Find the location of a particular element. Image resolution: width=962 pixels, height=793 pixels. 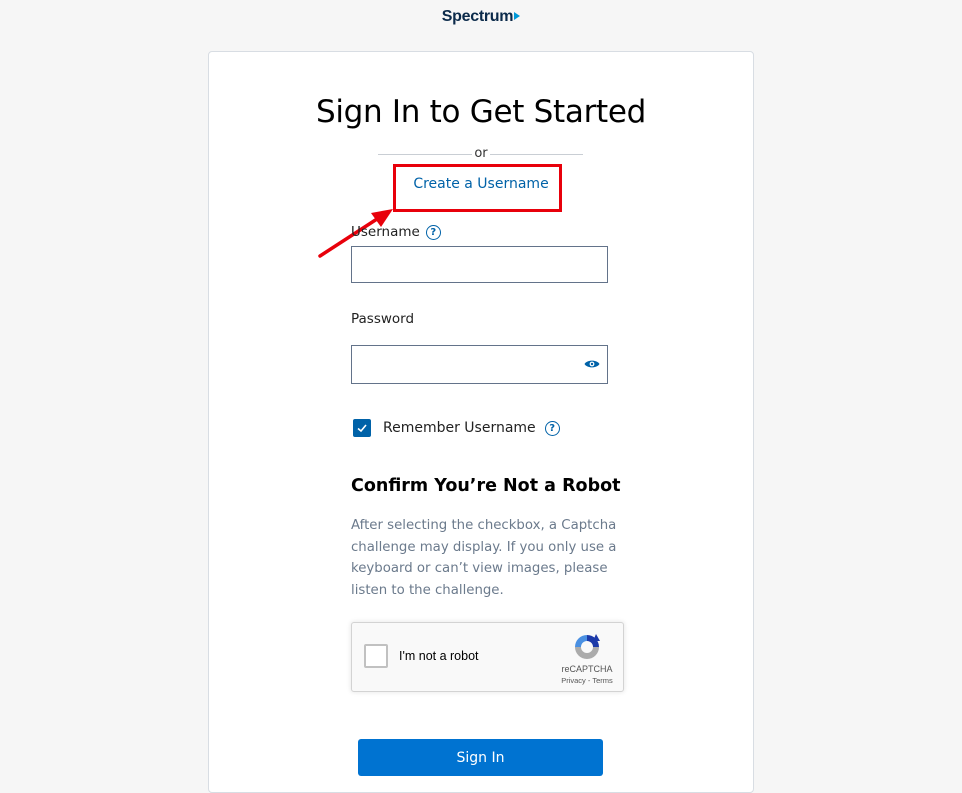

username-label: Username? is located at coordinates (396, 232).